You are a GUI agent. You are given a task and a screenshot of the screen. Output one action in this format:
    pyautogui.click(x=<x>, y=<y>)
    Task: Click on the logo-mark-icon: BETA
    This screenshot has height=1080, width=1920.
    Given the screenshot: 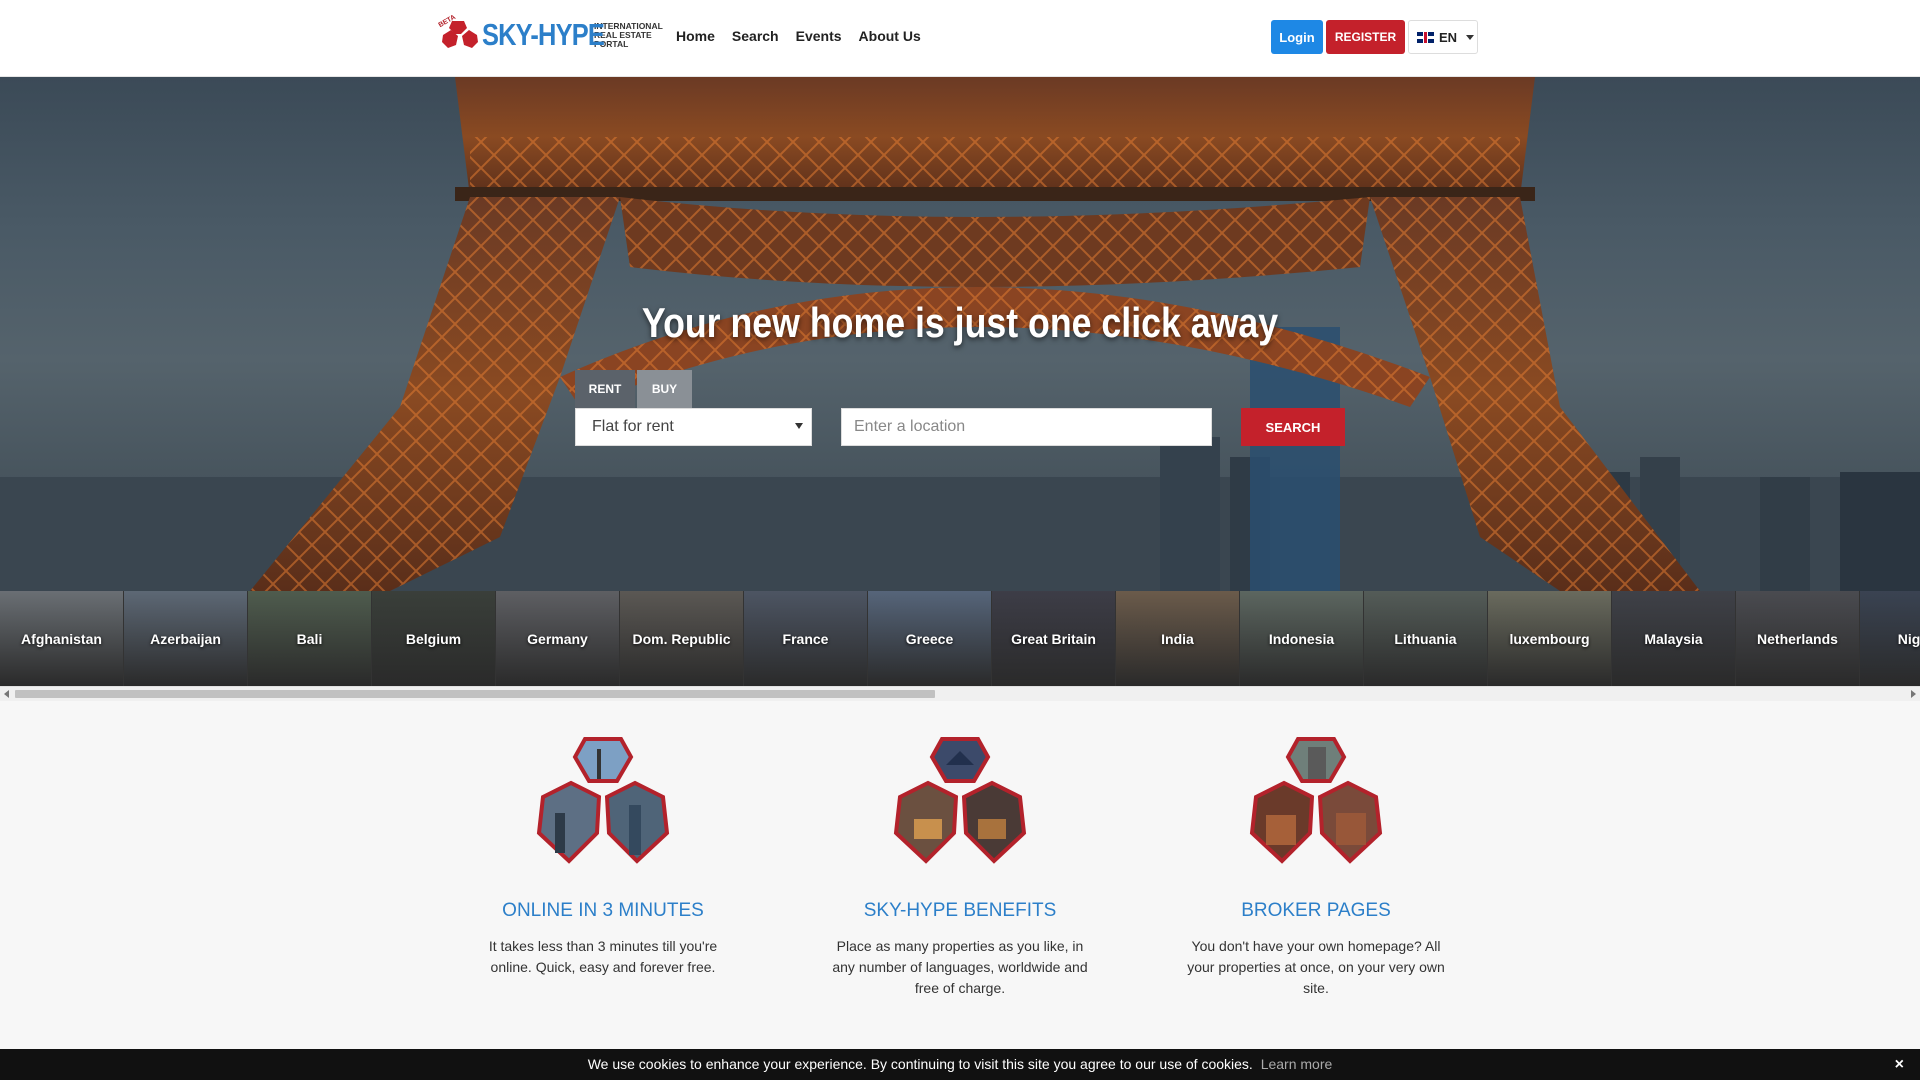 What is the action you would take?
    pyautogui.click(x=458, y=34)
    